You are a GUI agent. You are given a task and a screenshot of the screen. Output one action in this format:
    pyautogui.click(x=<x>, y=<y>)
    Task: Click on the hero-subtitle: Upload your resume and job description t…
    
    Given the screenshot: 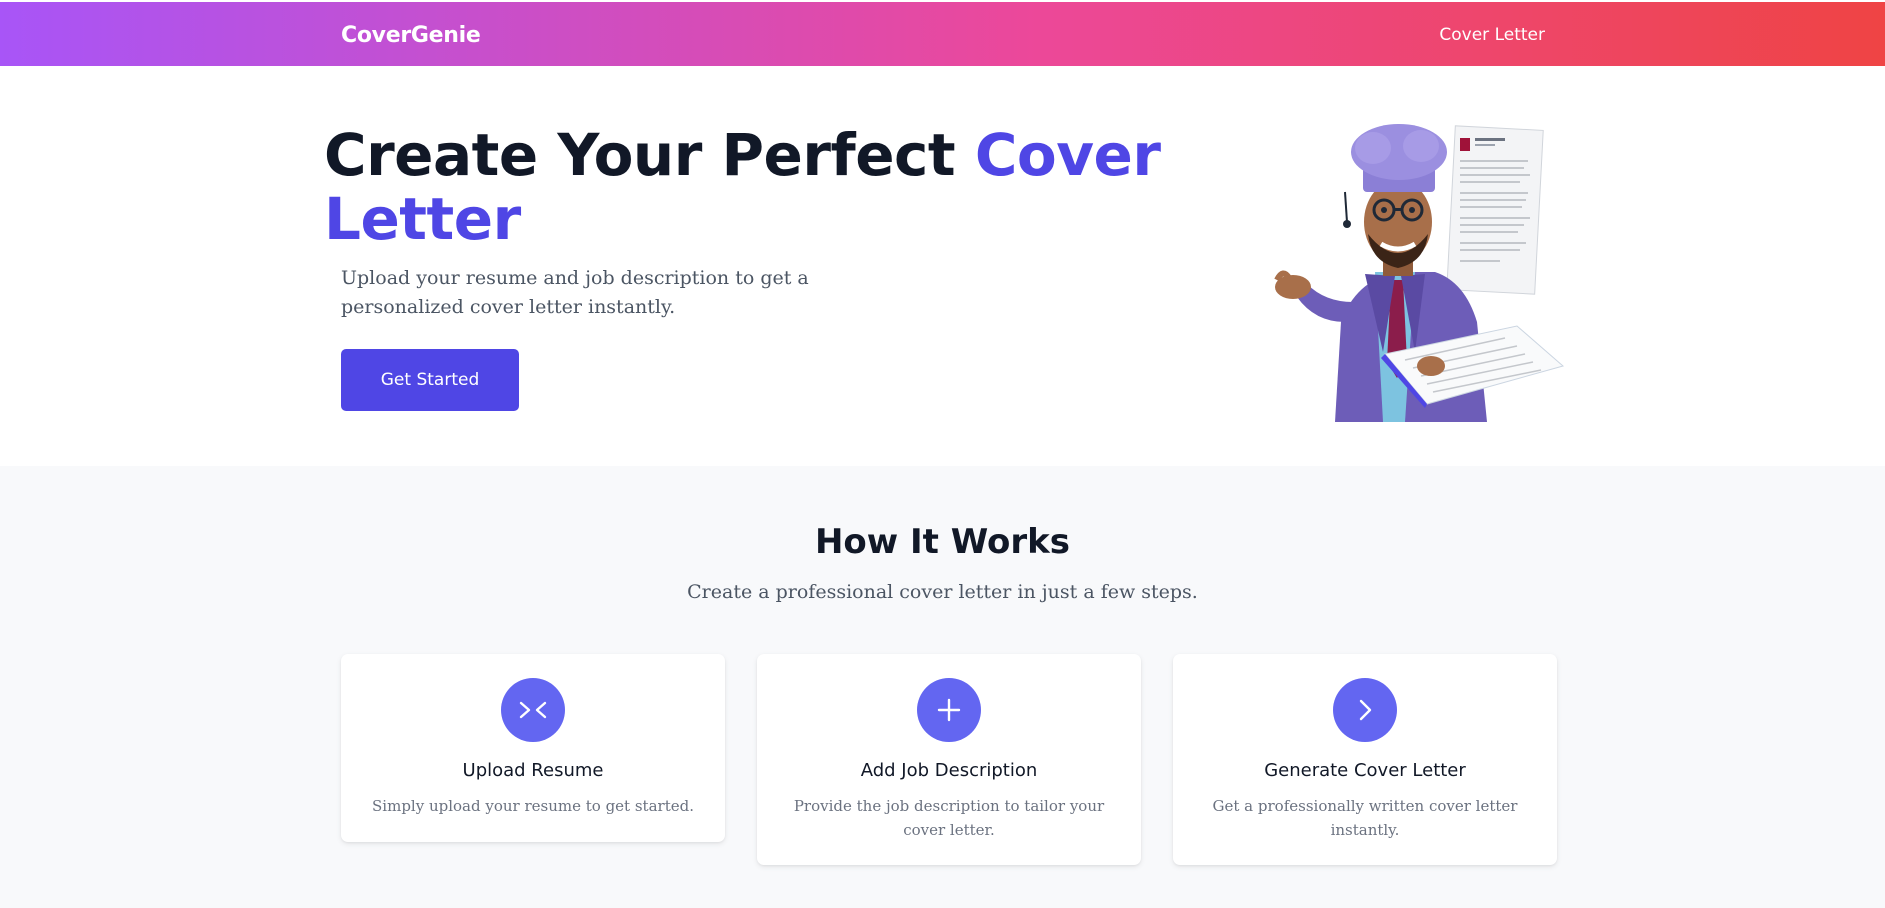 What is the action you would take?
    pyautogui.click(x=575, y=292)
    